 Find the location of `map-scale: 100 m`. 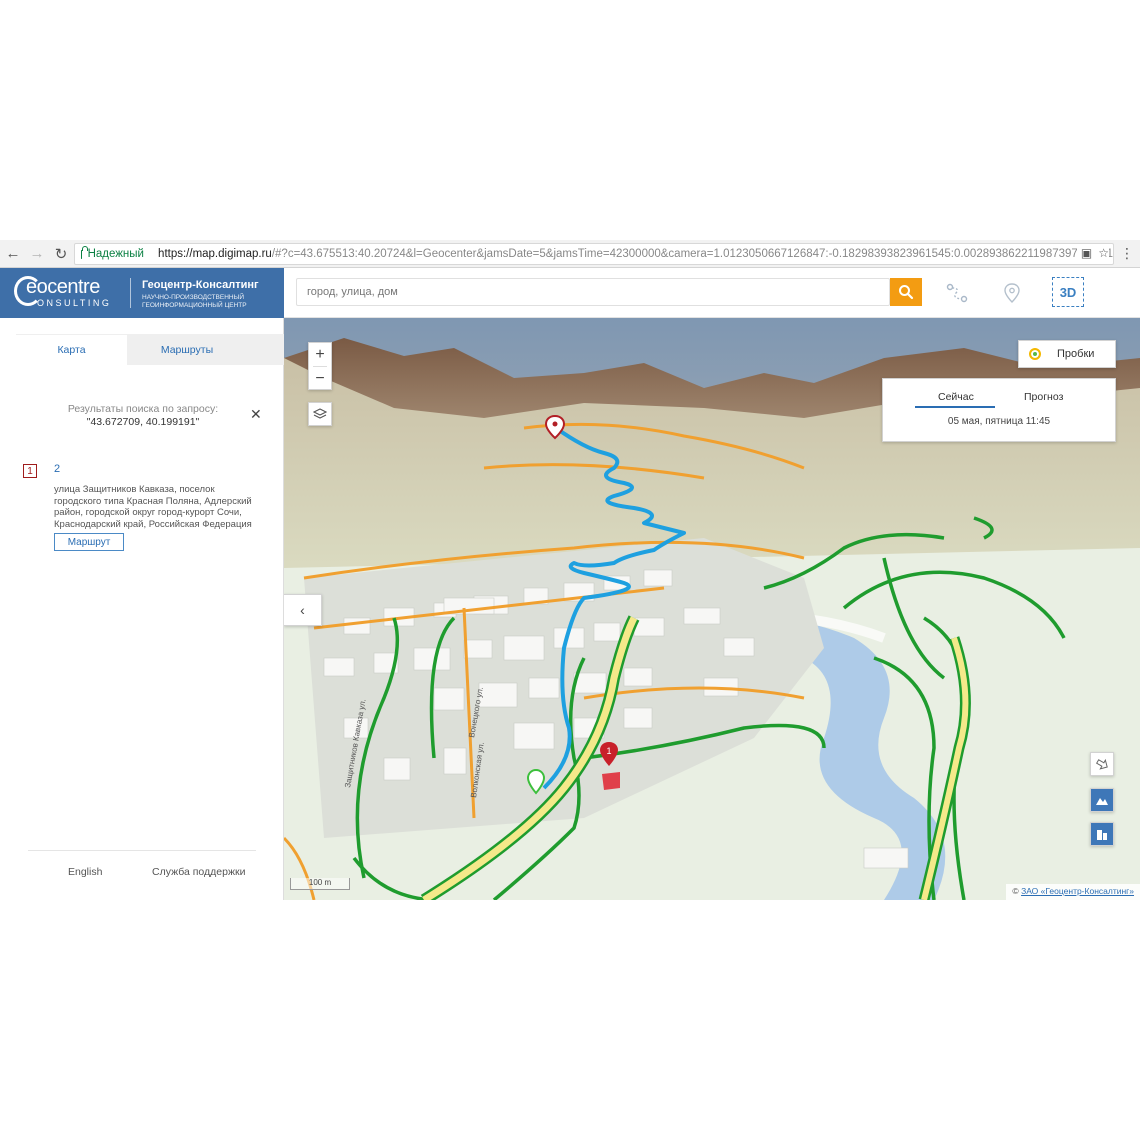

map-scale: 100 m is located at coordinates (320, 884).